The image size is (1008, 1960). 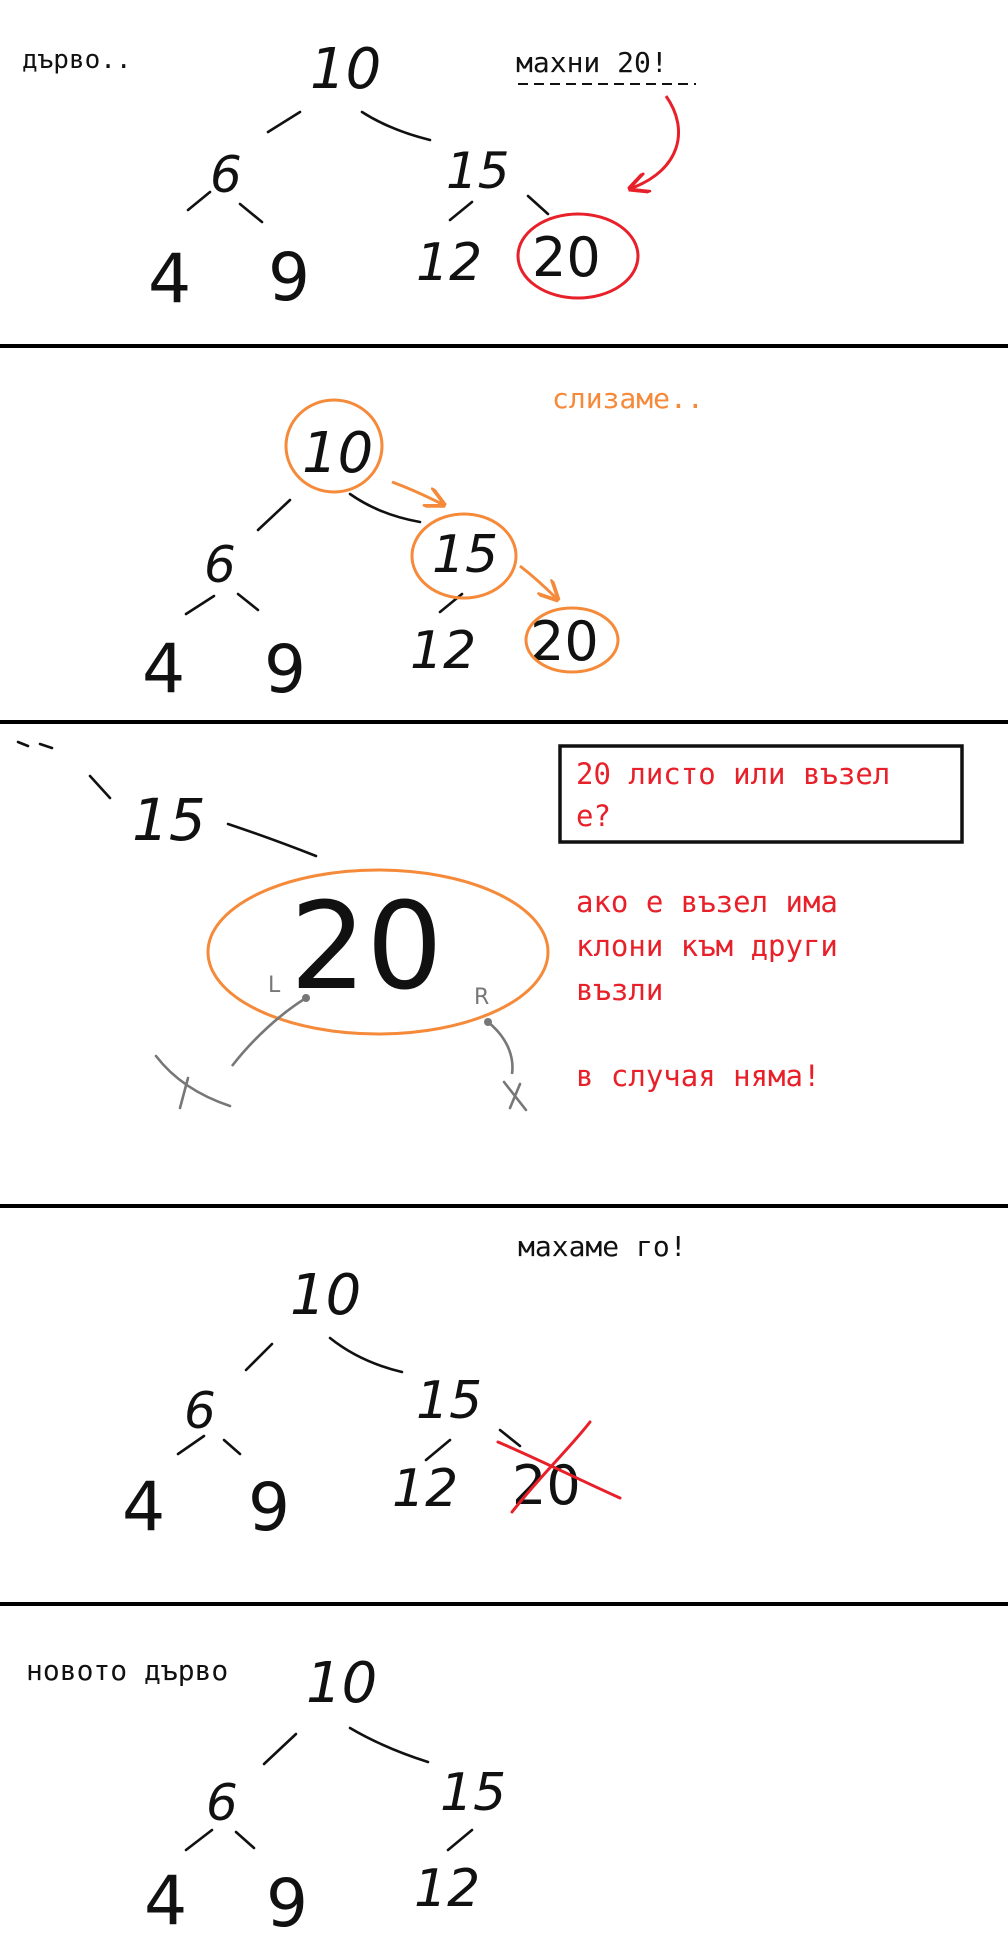 I want to click on right-null-cross, so click(x=515, y=1096).